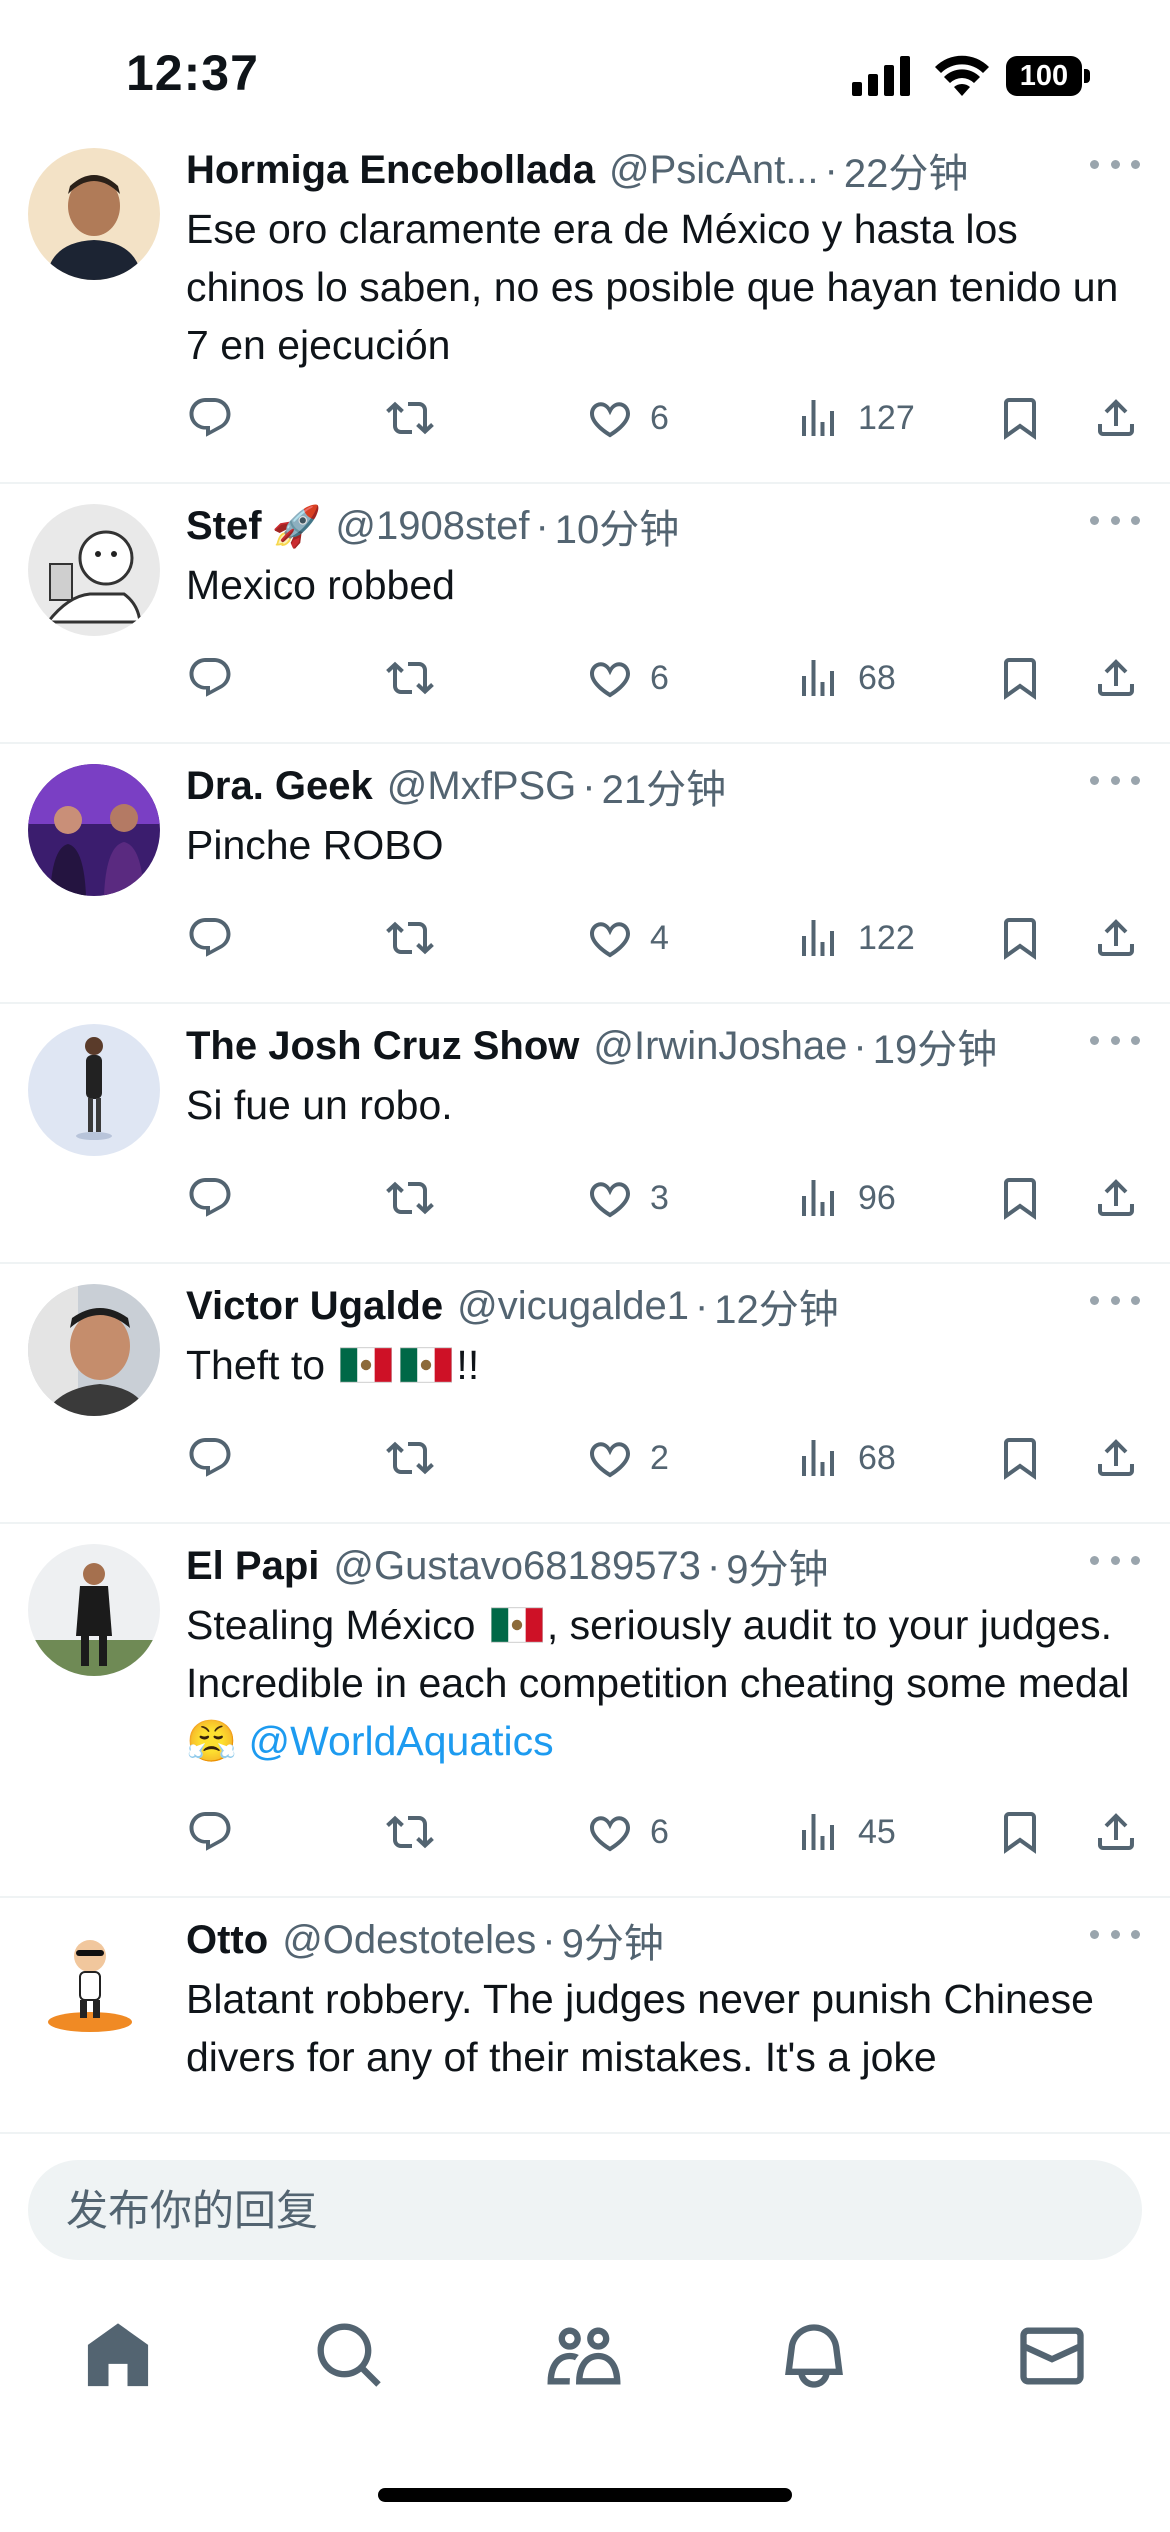  Describe the element at coordinates (252, 1566) in the screenshot. I see `display-name: El Papi` at that location.